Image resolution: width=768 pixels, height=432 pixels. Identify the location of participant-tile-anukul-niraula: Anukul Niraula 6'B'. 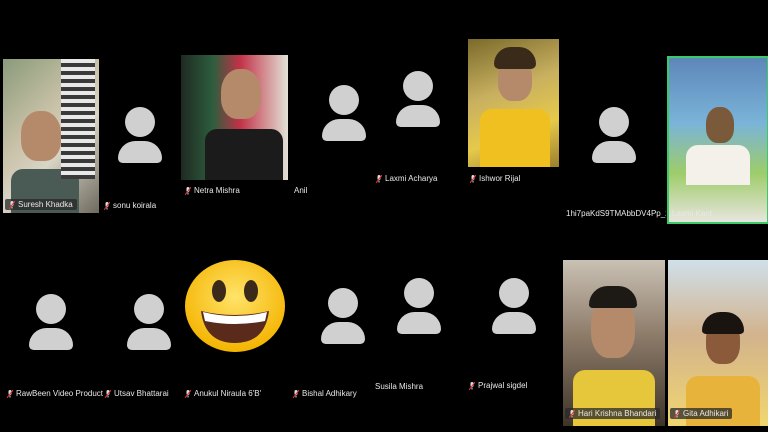
(236, 329).